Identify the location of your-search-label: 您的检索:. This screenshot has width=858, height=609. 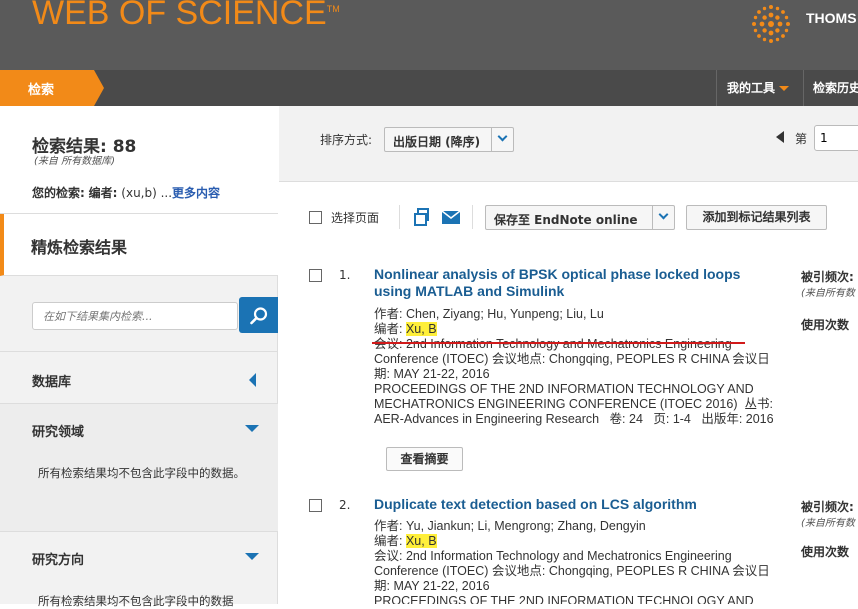
(58, 193).